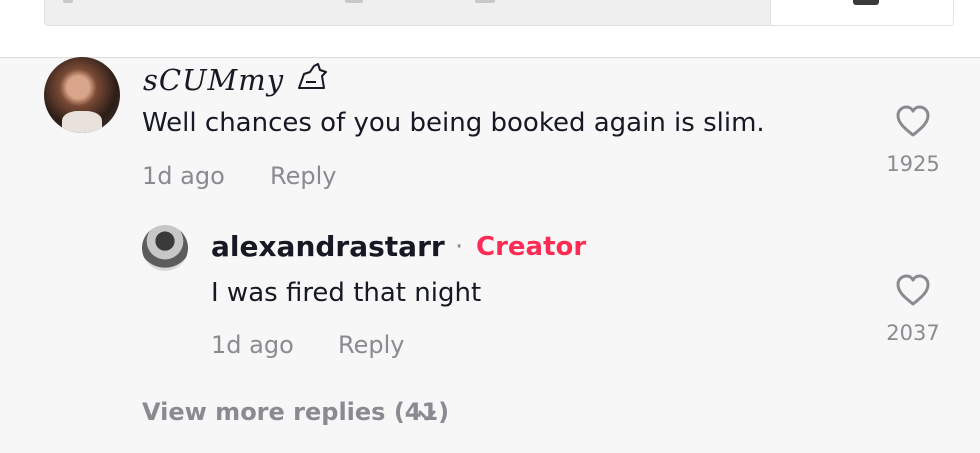  Describe the element at coordinates (82, 122) in the screenshot. I see `avatar-detail` at that location.